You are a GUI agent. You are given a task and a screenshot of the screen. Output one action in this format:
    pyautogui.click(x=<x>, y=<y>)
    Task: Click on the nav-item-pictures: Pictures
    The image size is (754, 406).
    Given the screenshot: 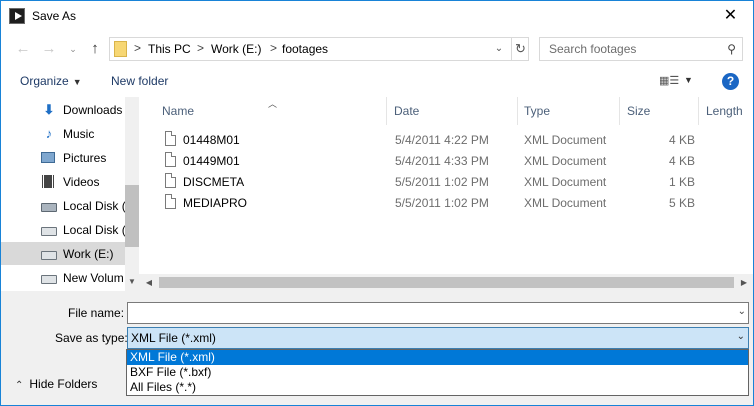 What is the action you would take?
    pyautogui.click(x=63, y=157)
    